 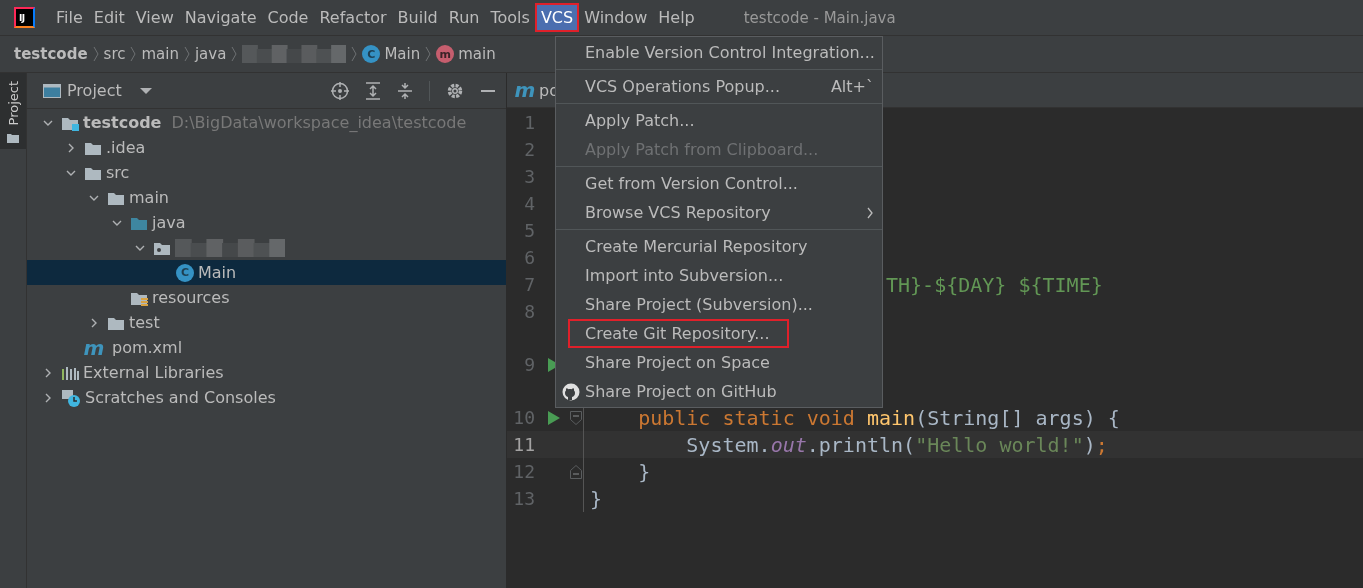 What do you see at coordinates (529, 364) in the screenshot?
I see `line-number: 9` at bounding box center [529, 364].